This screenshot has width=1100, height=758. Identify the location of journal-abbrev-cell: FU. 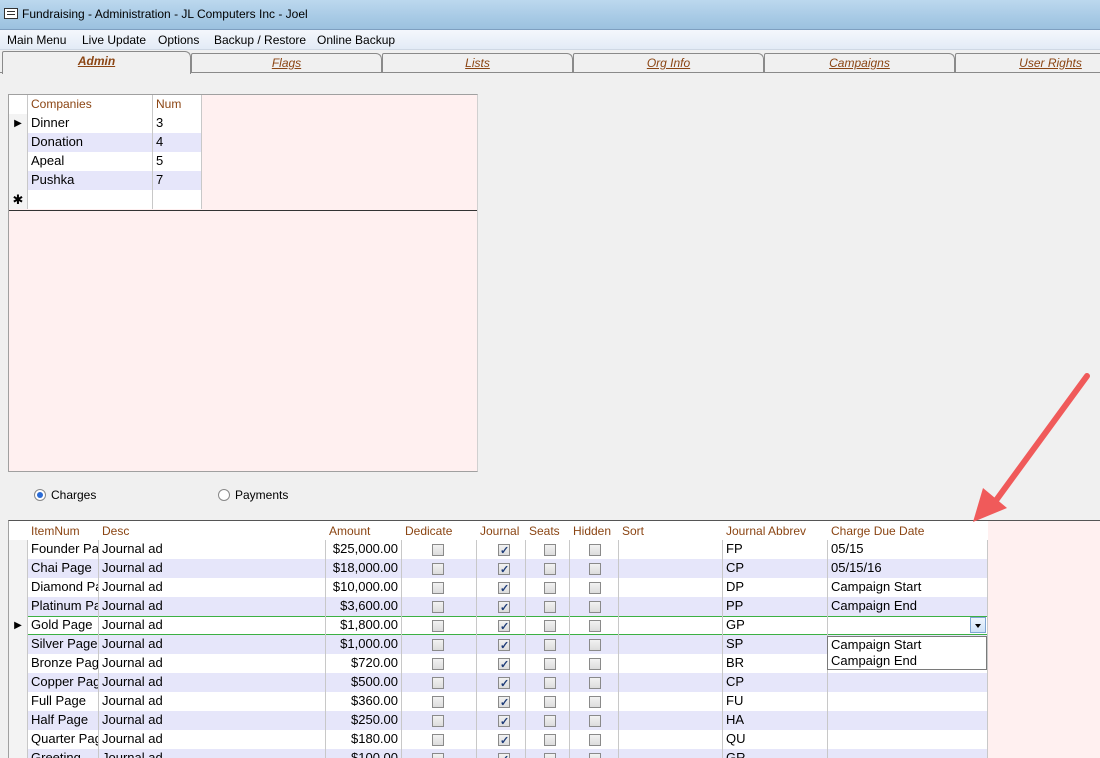
(775, 701).